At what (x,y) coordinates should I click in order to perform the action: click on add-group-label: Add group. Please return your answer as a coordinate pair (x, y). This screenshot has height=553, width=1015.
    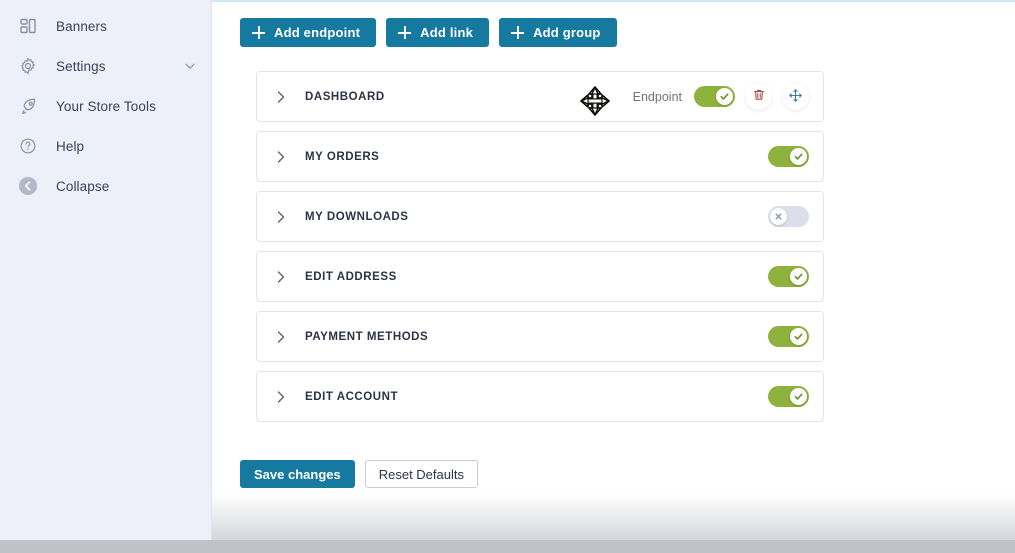
    Looking at the image, I should click on (567, 32).